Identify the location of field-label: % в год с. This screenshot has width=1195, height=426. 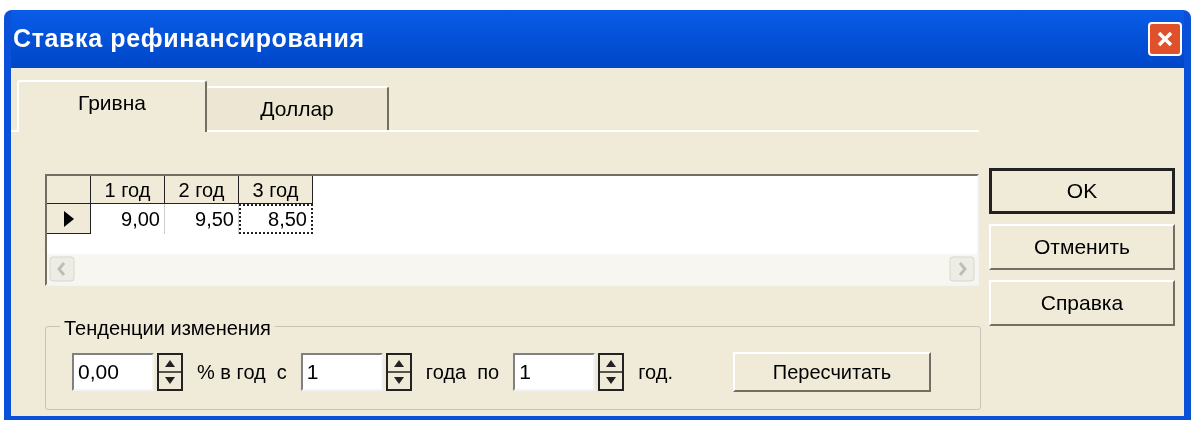
(242, 372).